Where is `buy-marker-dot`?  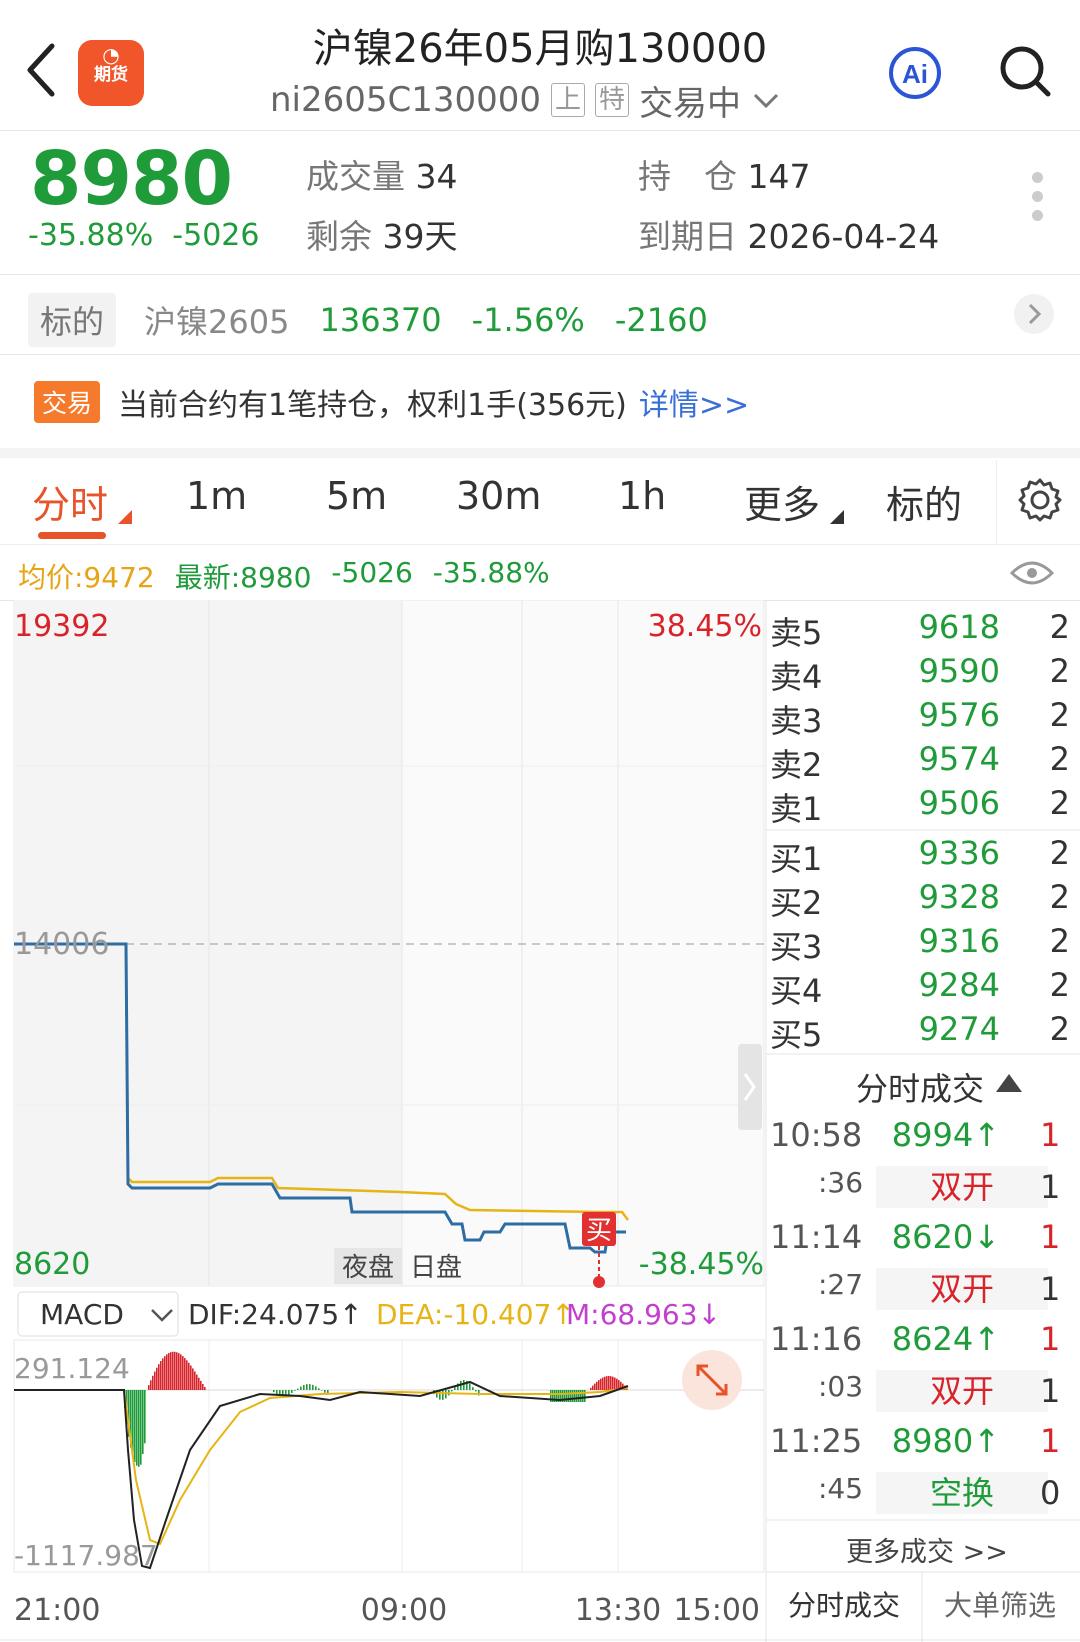 buy-marker-dot is located at coordinates (599, 1282).